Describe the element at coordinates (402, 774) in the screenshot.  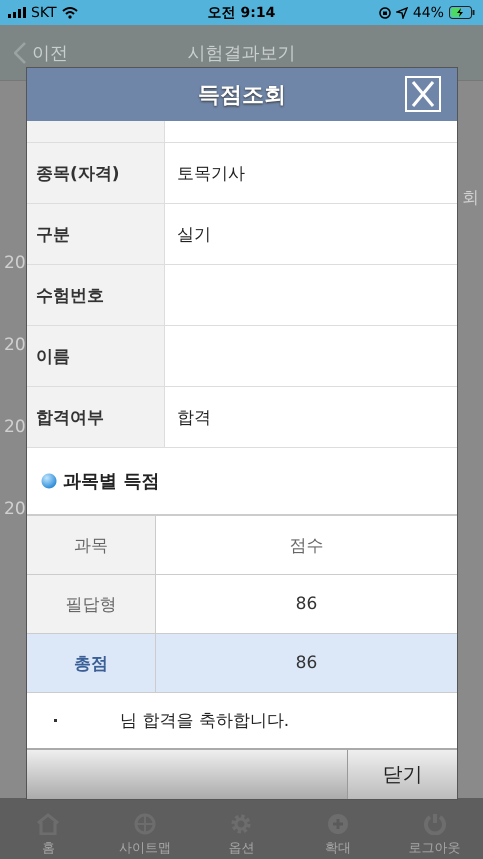
I see `close-button: 닫기` at that location.